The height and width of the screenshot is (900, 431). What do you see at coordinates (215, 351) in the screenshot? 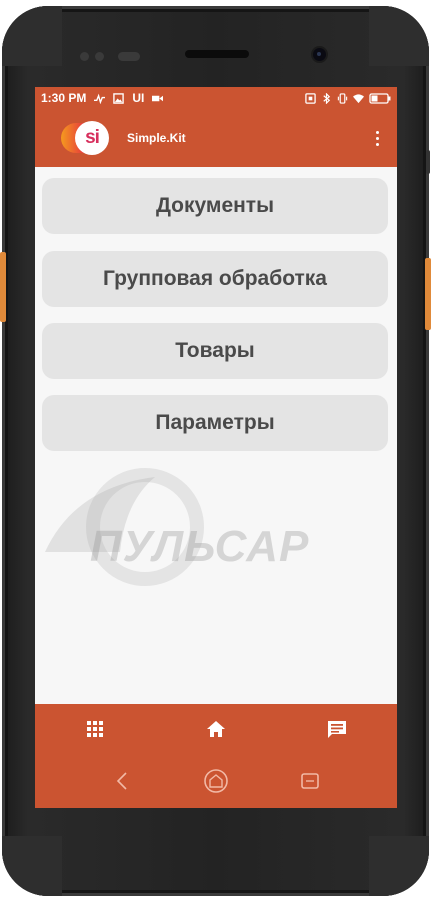
I see `goods-button: Товары` at bounding box center [215, 351].